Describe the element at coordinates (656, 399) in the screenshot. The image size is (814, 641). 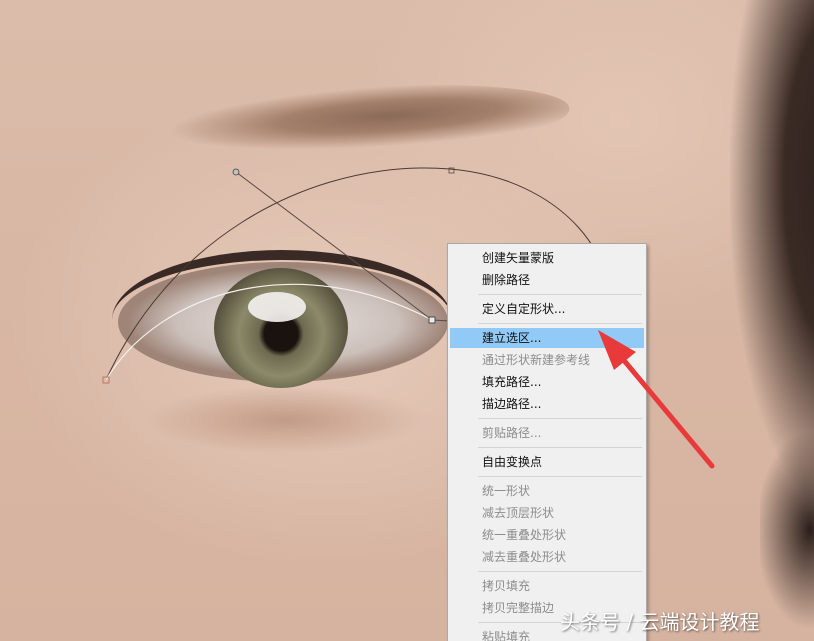
I see `red-arrow-annotation-icon` at that location.